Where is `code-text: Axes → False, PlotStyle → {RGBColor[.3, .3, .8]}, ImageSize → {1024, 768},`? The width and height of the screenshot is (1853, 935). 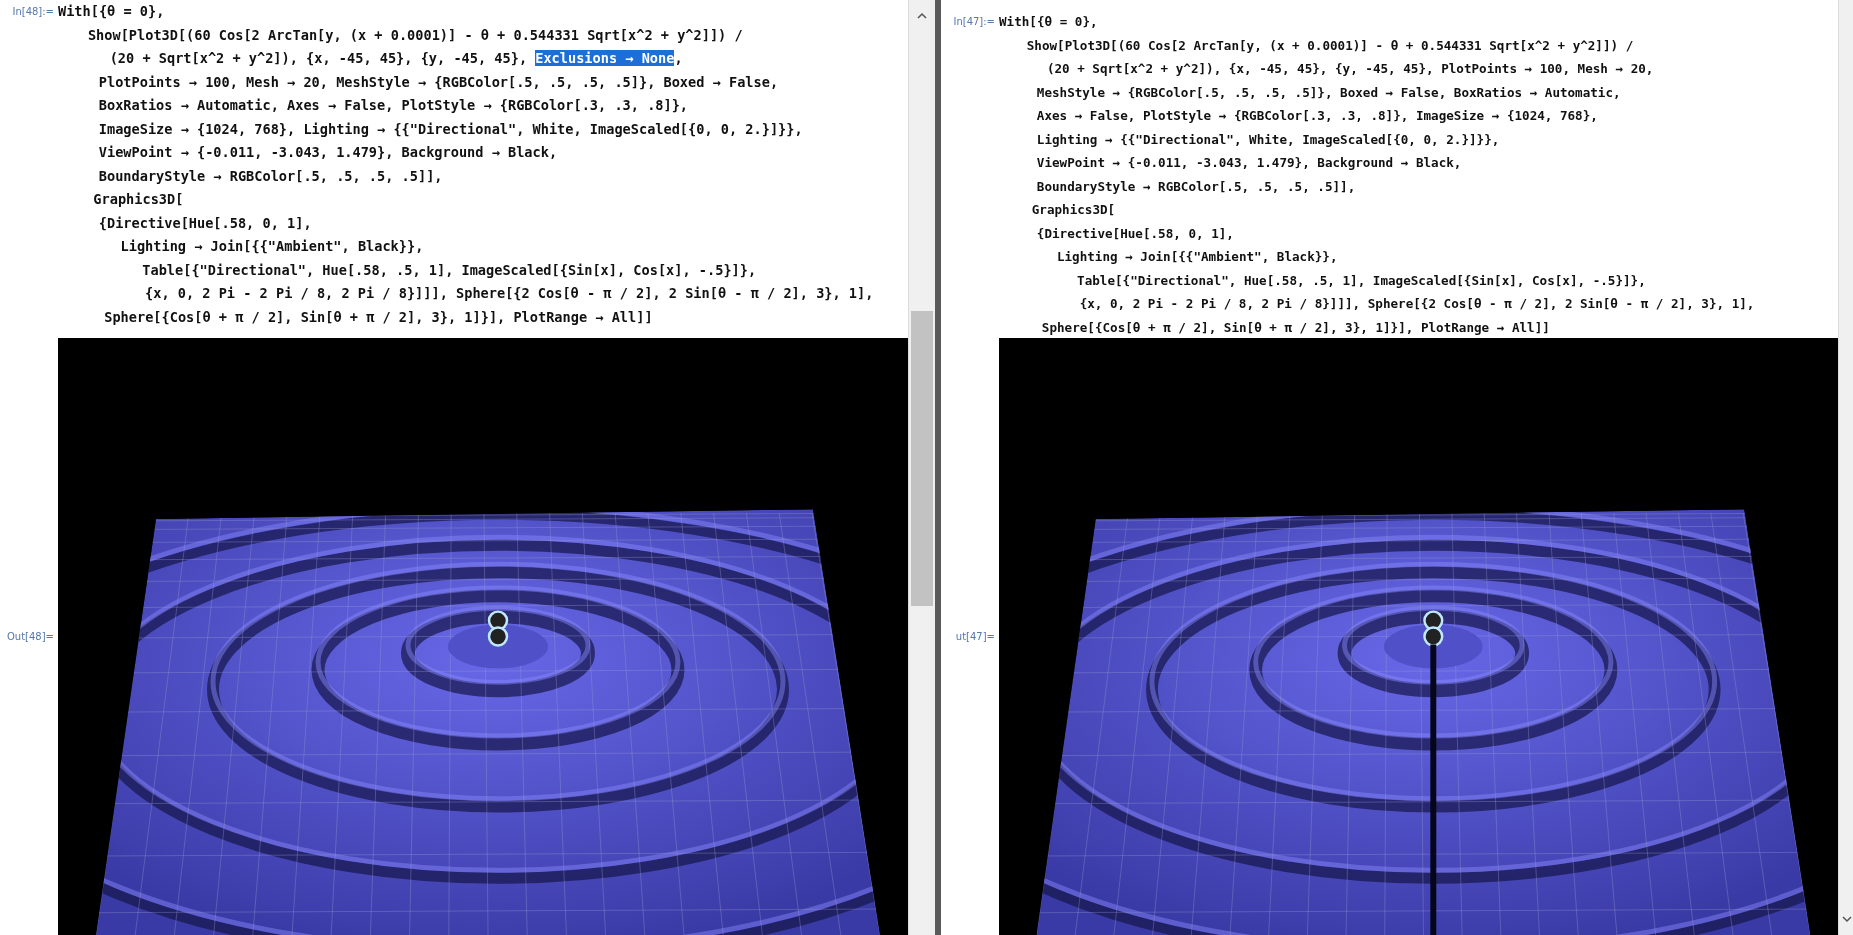
code-text: Axes → False, PlotStyle → {RGBColor[.3, .3, .8]}, ImageSize → {1024, 768}, is located at coordinates (1317, 115).